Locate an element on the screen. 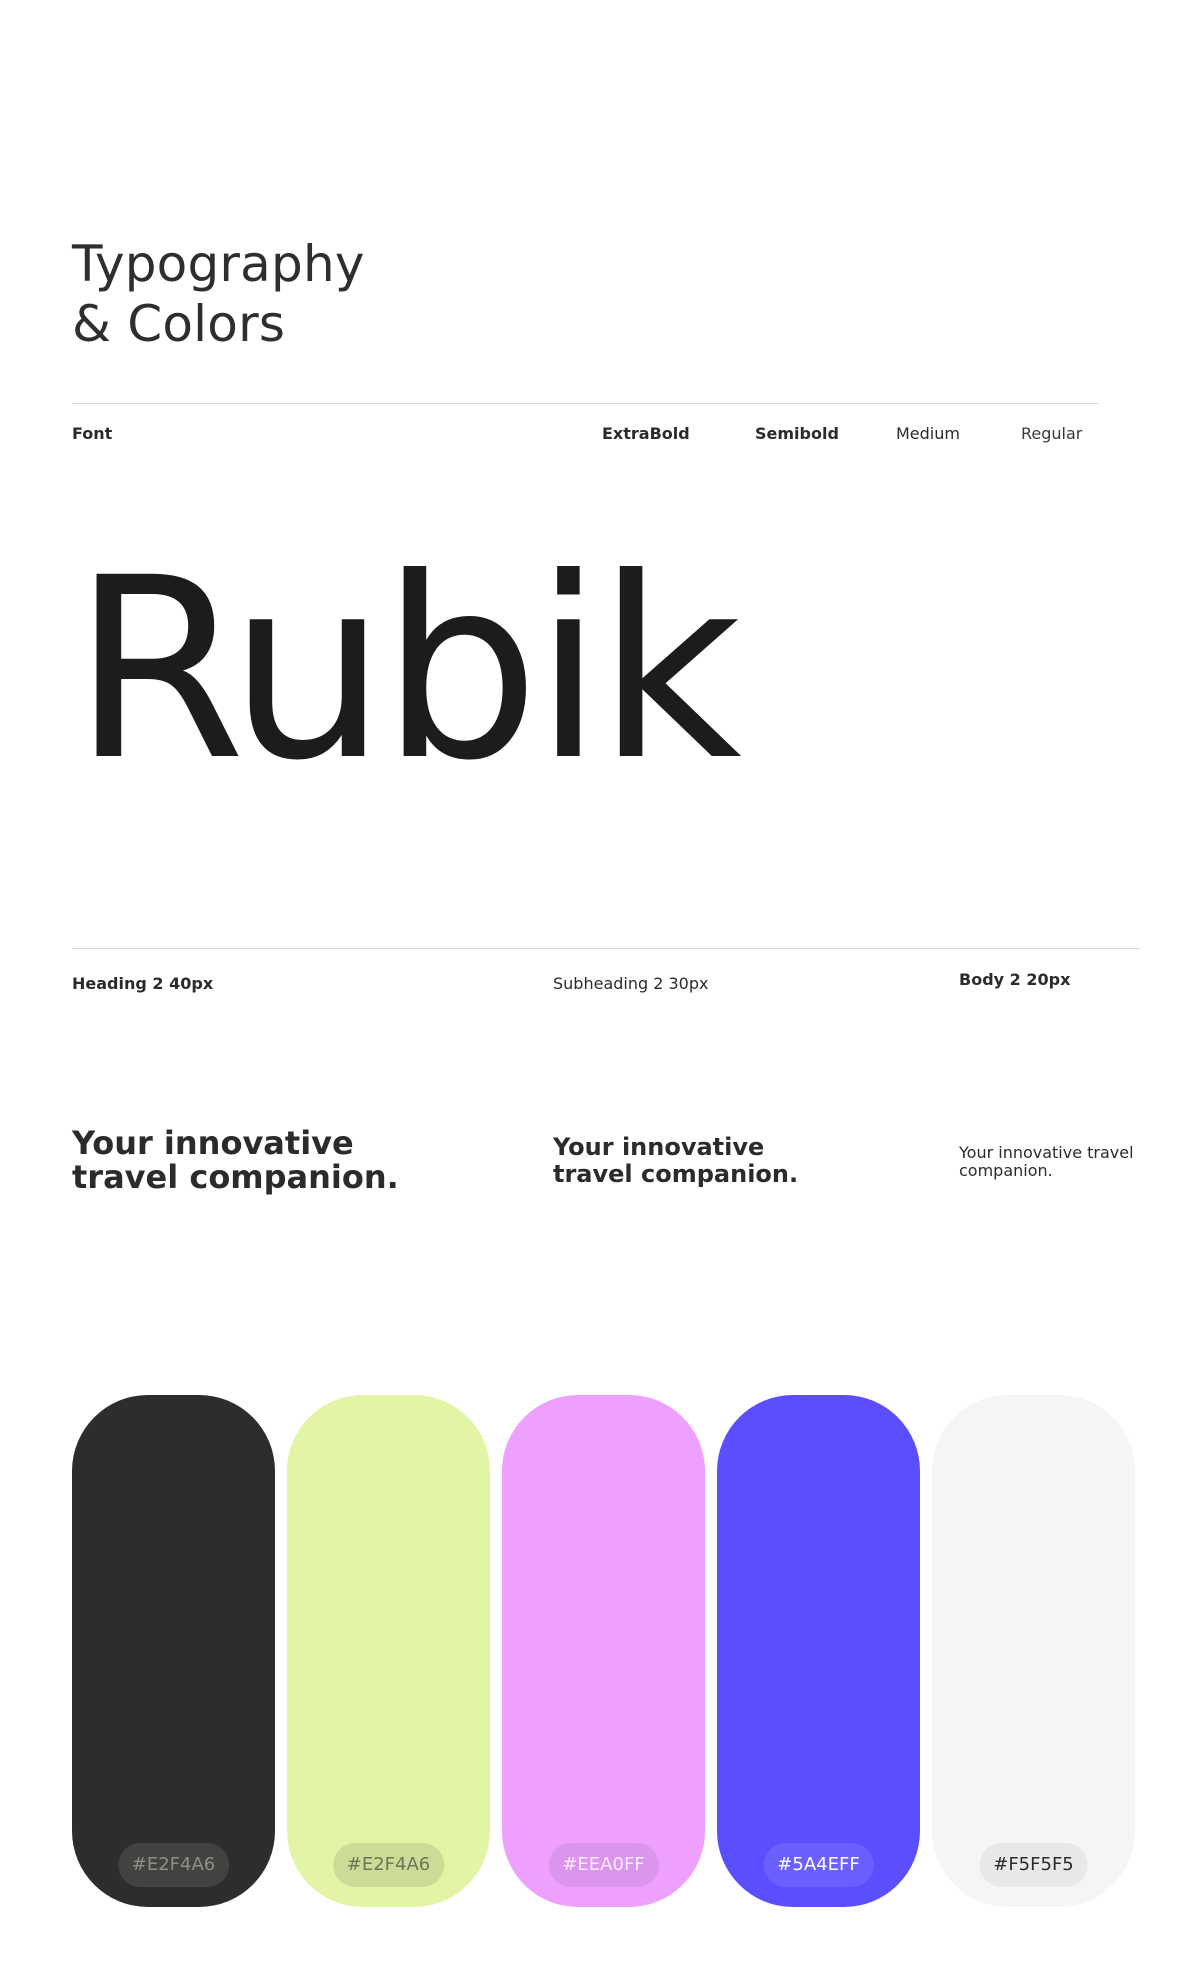  subheading-2-spec-label: Subheading 2 30px is located at coordinates (631, 983).